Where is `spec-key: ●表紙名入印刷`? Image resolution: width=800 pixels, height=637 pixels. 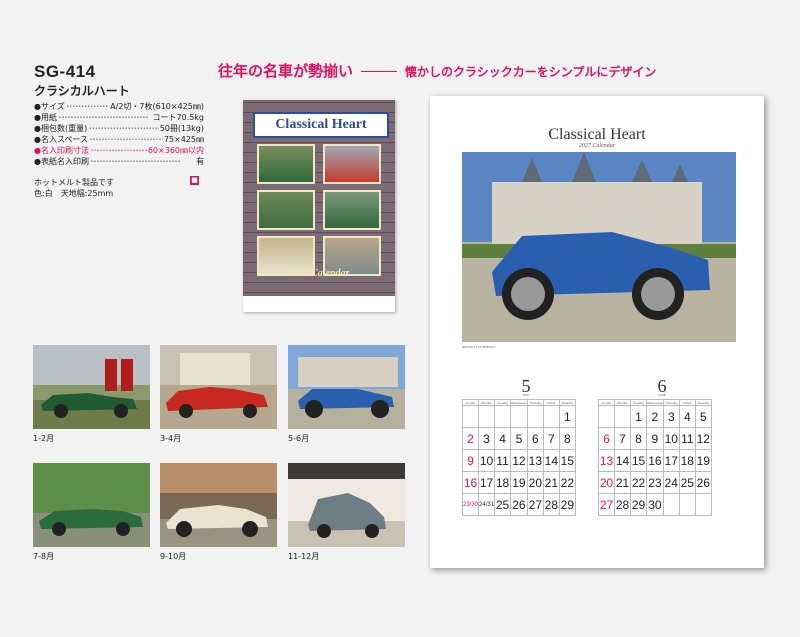 spec-key: ●表紙名入印刷 is located at coordinates (61, 161).